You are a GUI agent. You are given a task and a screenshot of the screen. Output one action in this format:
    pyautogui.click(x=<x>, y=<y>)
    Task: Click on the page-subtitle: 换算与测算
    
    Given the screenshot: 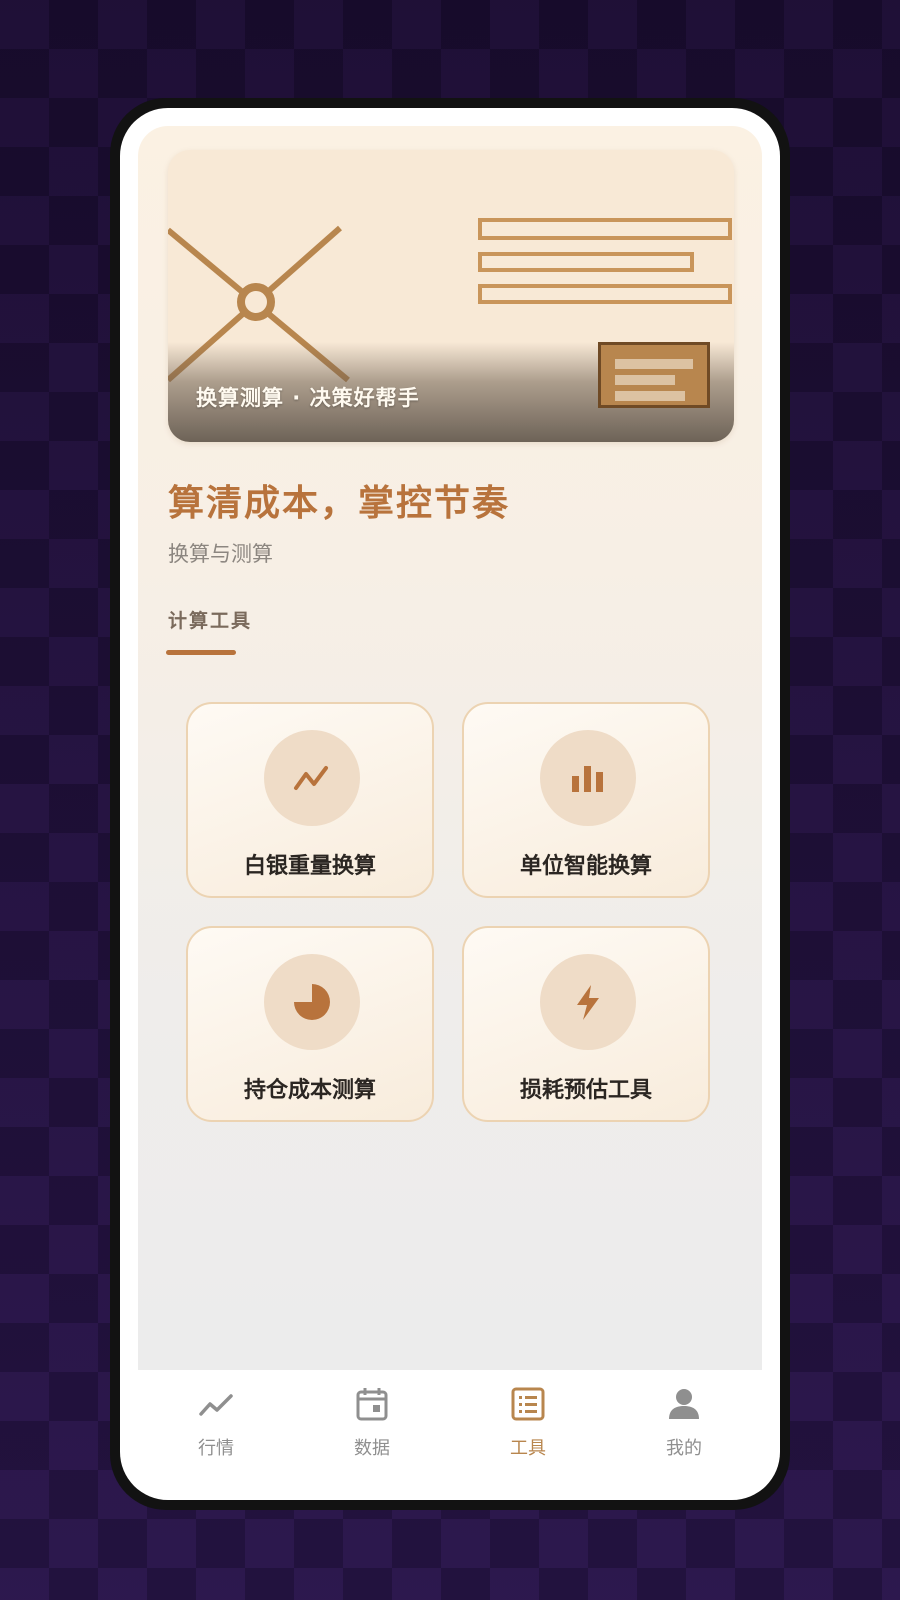 What is the action you would take?
    pyautogui.click(x=220, y=554)
    